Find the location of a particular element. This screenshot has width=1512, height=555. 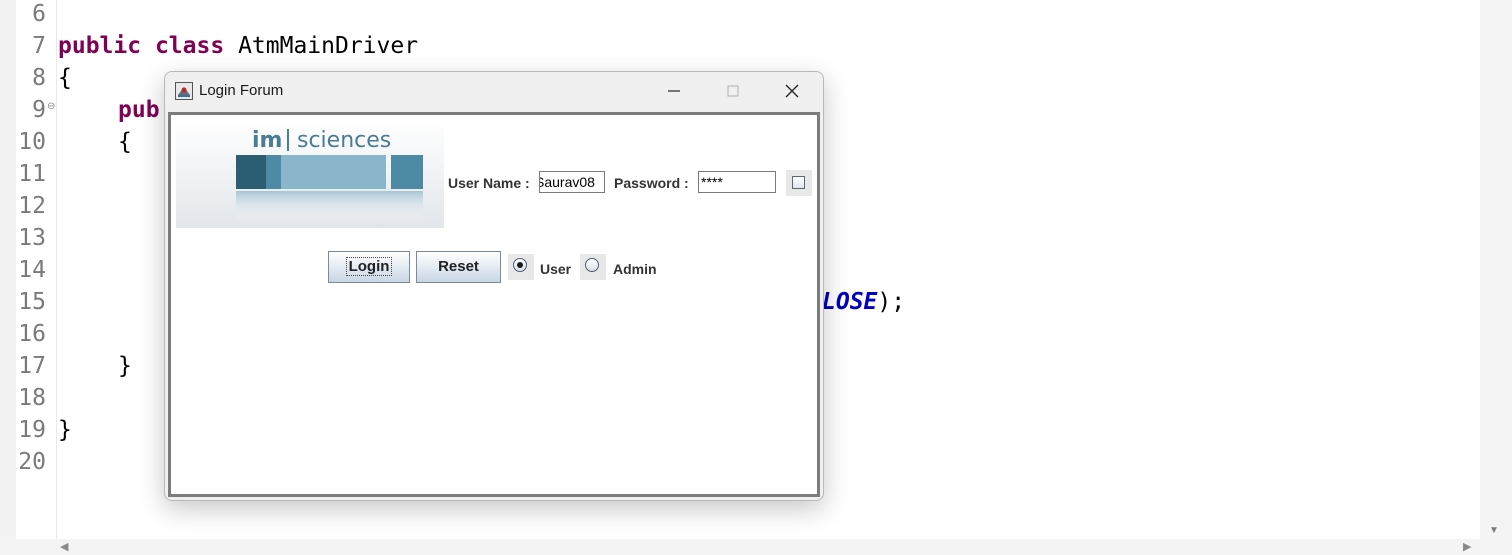

login-button-label: Login is located at coordinates (369, 266).